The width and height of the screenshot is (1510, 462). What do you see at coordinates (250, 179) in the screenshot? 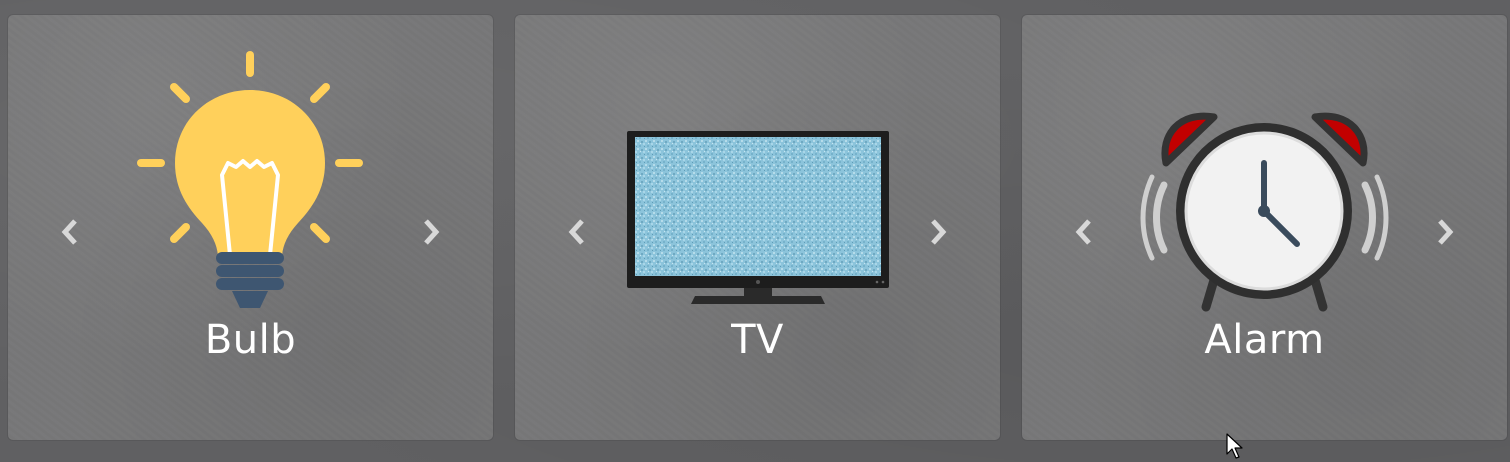
I see `lightbulb-icon` at bounding box center [250, 179].